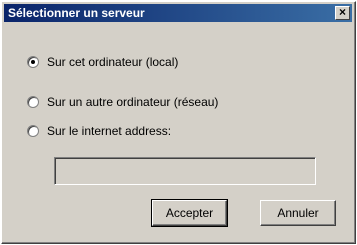 This screenshot has width=357, height=245. I want to click on option-network: Sur un autre ordinateur (réseau), so click(122, 102).